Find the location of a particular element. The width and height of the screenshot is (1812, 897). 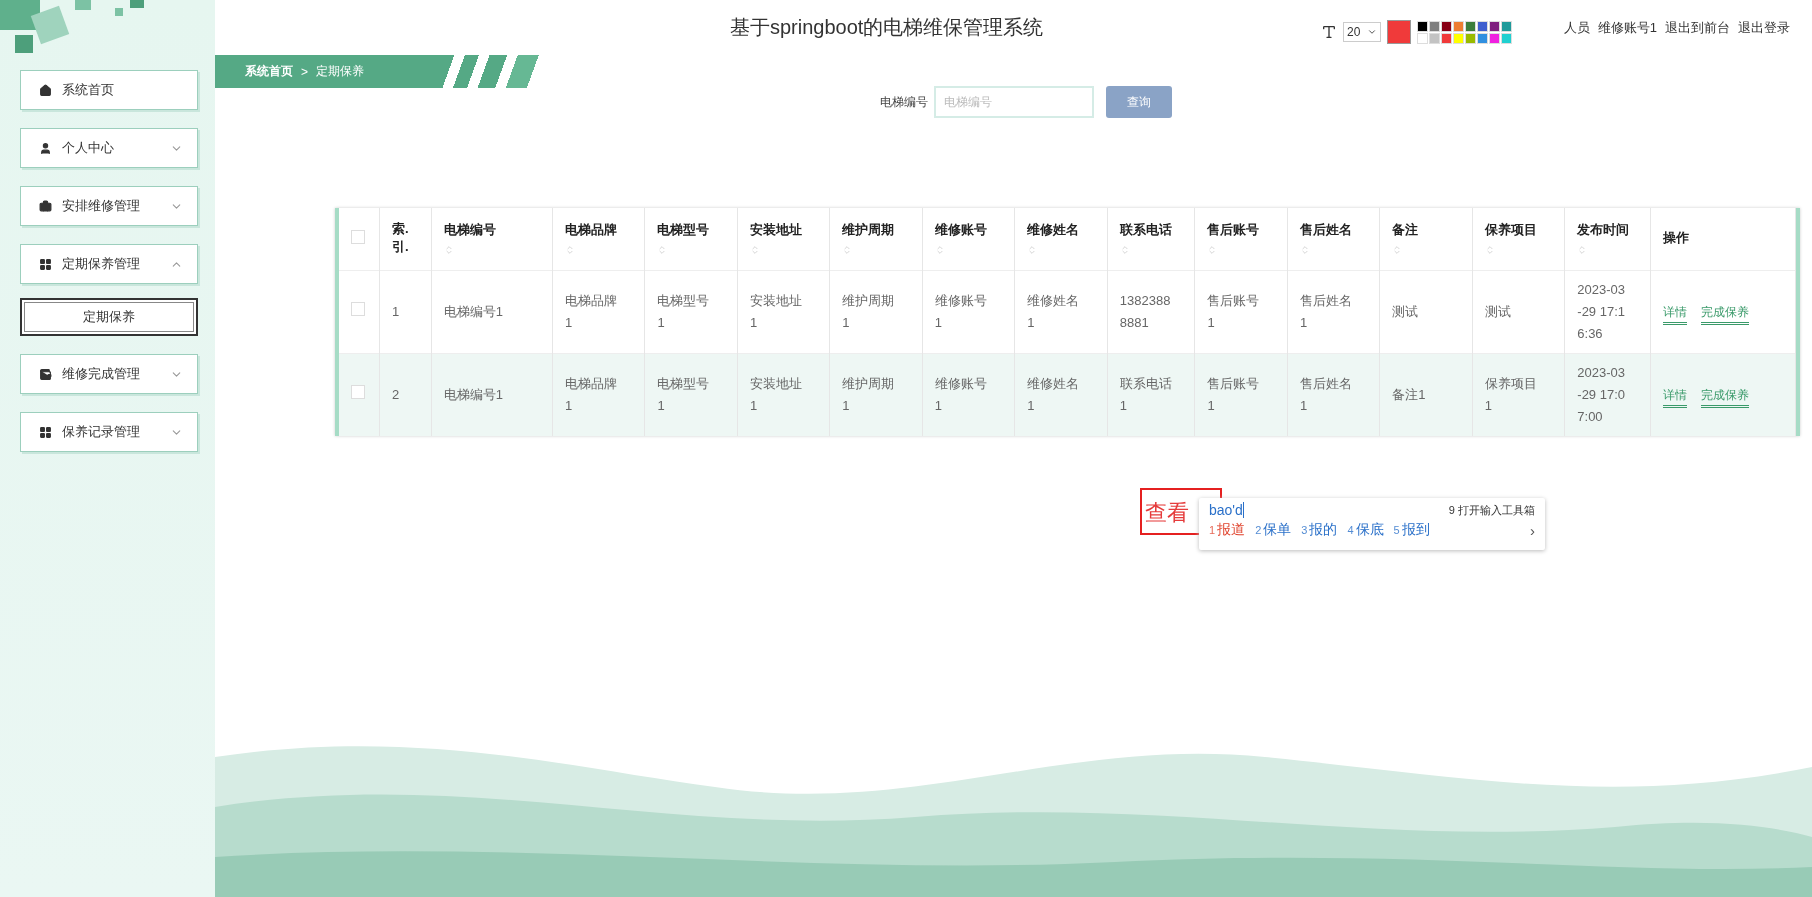

ime-candidate: 2保单 is located at coordinates (1273, 530).